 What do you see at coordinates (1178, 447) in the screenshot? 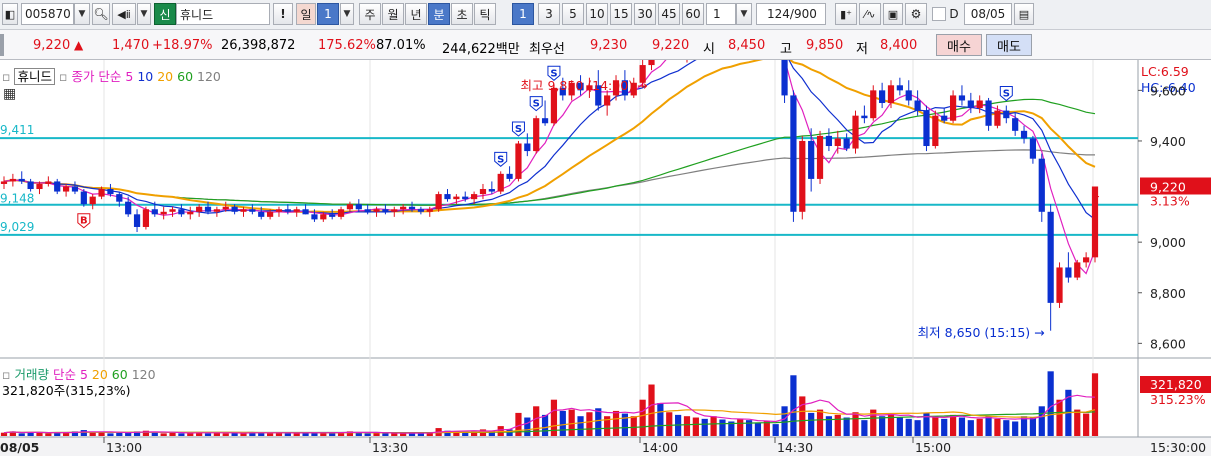
I see `time-label-6: 15:30:00` at bounding box center [1178, 447].